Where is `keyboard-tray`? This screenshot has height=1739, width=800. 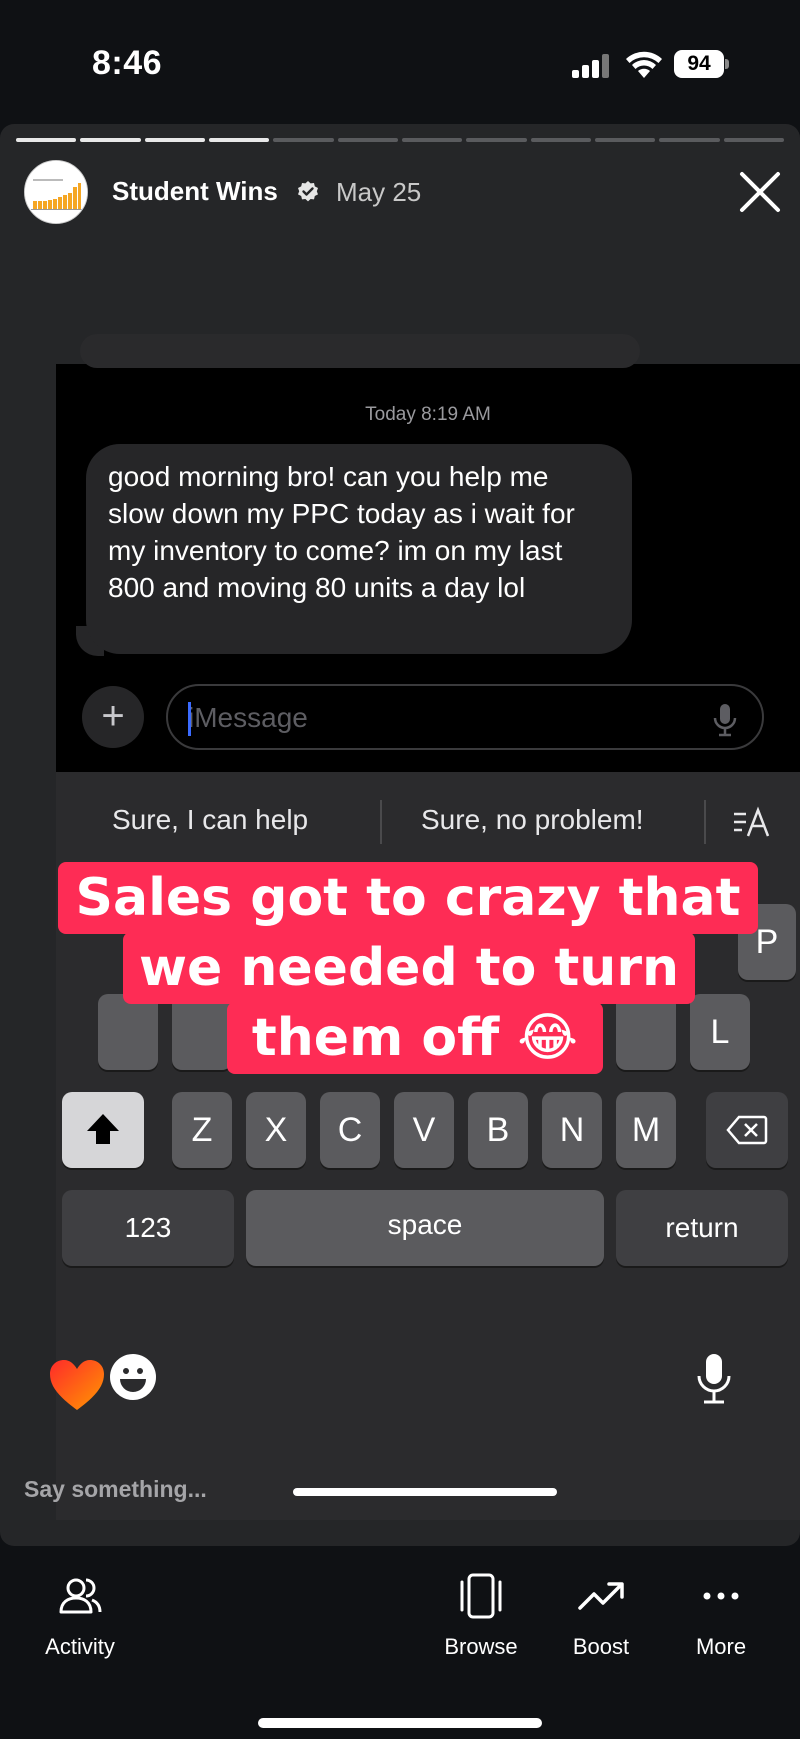
keyboard-tray is located at coordinates (425, 1419).